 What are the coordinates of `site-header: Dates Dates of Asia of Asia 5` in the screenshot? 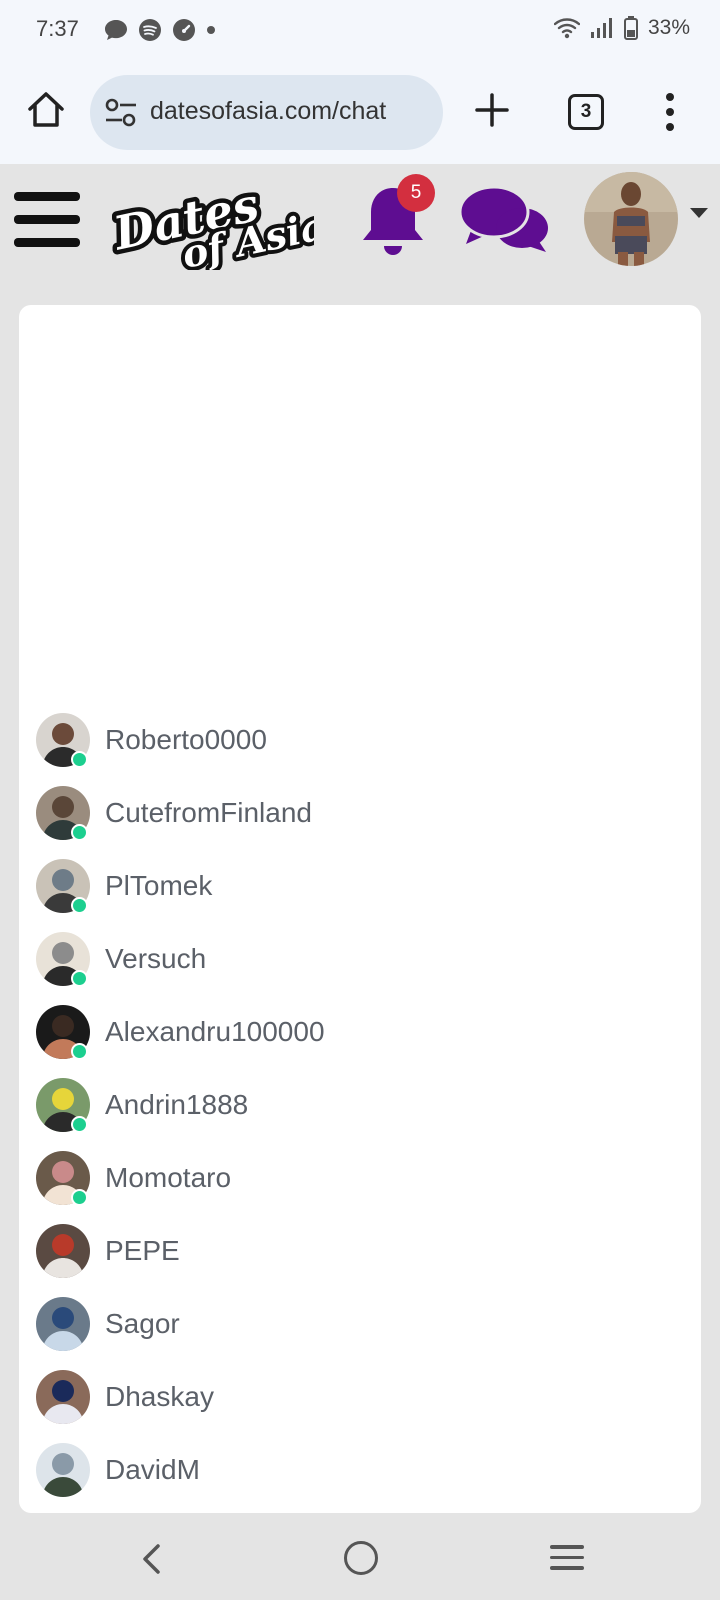 It's located at (360, 219).